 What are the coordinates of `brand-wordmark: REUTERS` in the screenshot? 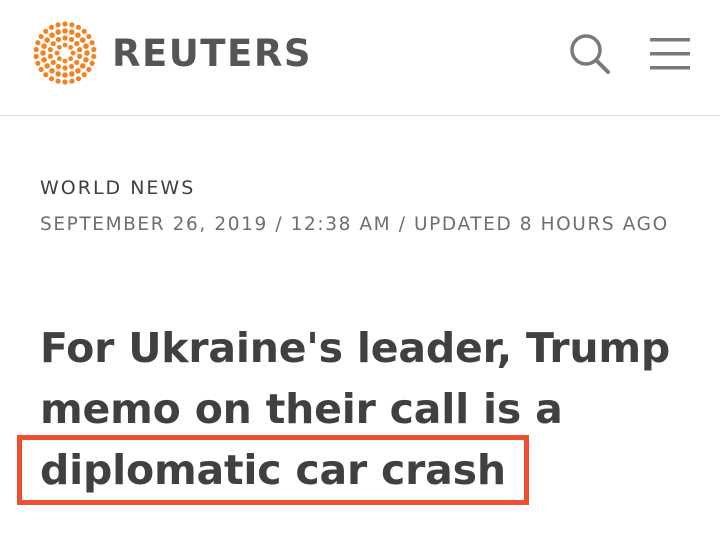 It's located at (212, 53).